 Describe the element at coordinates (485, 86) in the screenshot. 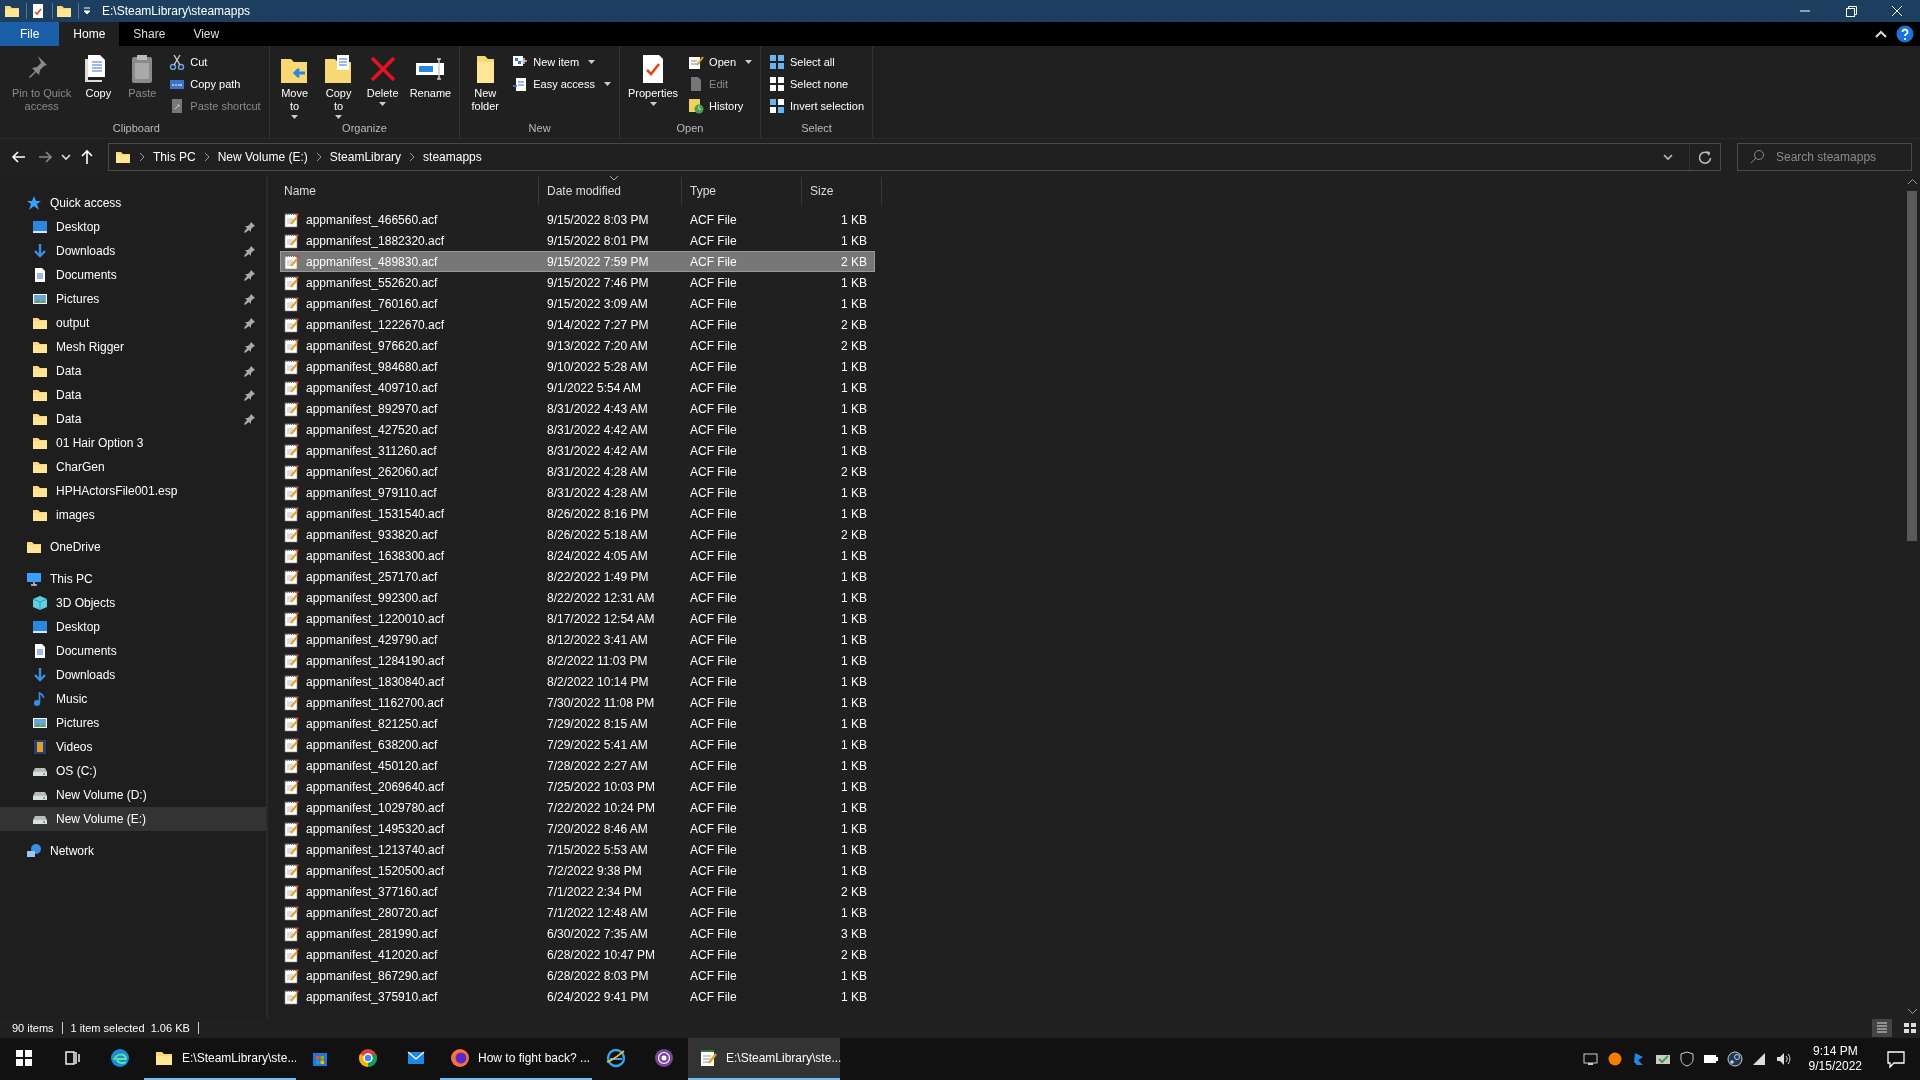

I see `ribbon-button: New folder` at that location.